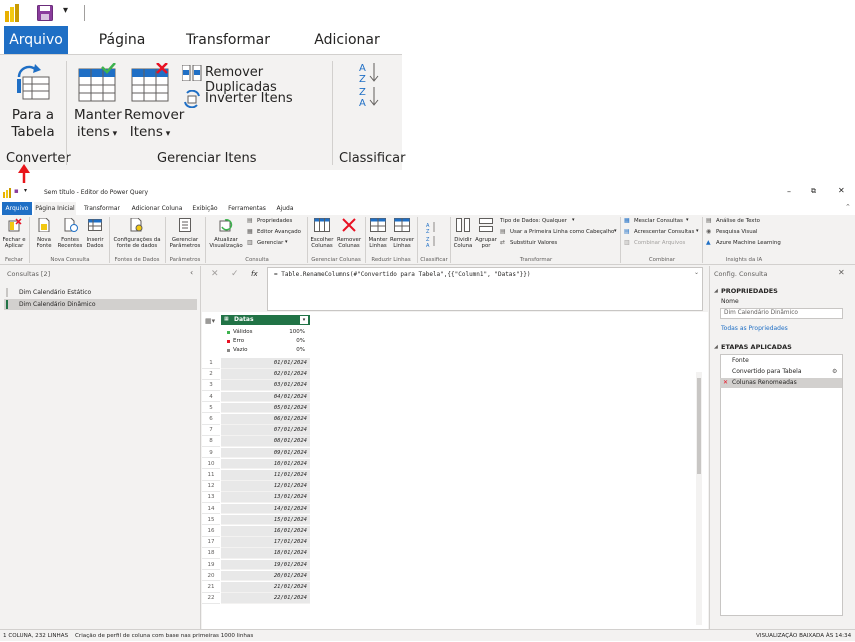 The height and width of the screenshot is (642, 855). I want to click on gerenciar-button: ▥ Gerenciar ▾, so click(277, 243).